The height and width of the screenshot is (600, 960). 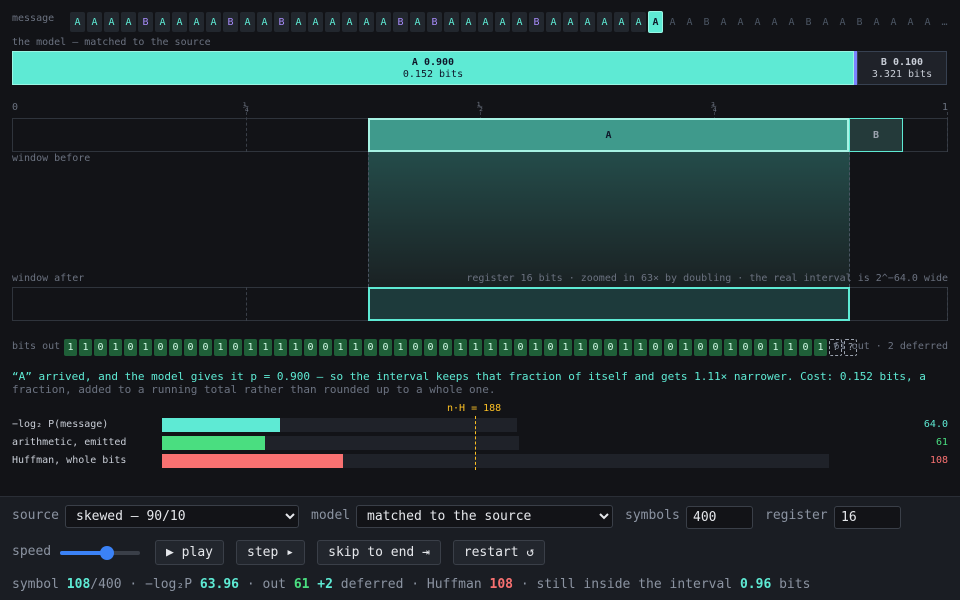 I want to click on status-symbol-num: 108, so click(x=78, y=584).